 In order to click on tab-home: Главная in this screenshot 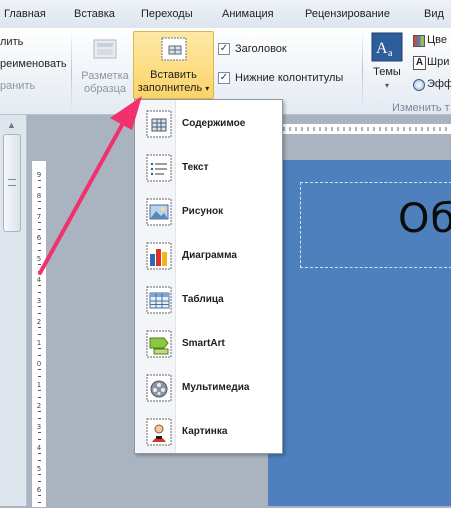, I will do `click(25, 14)`.